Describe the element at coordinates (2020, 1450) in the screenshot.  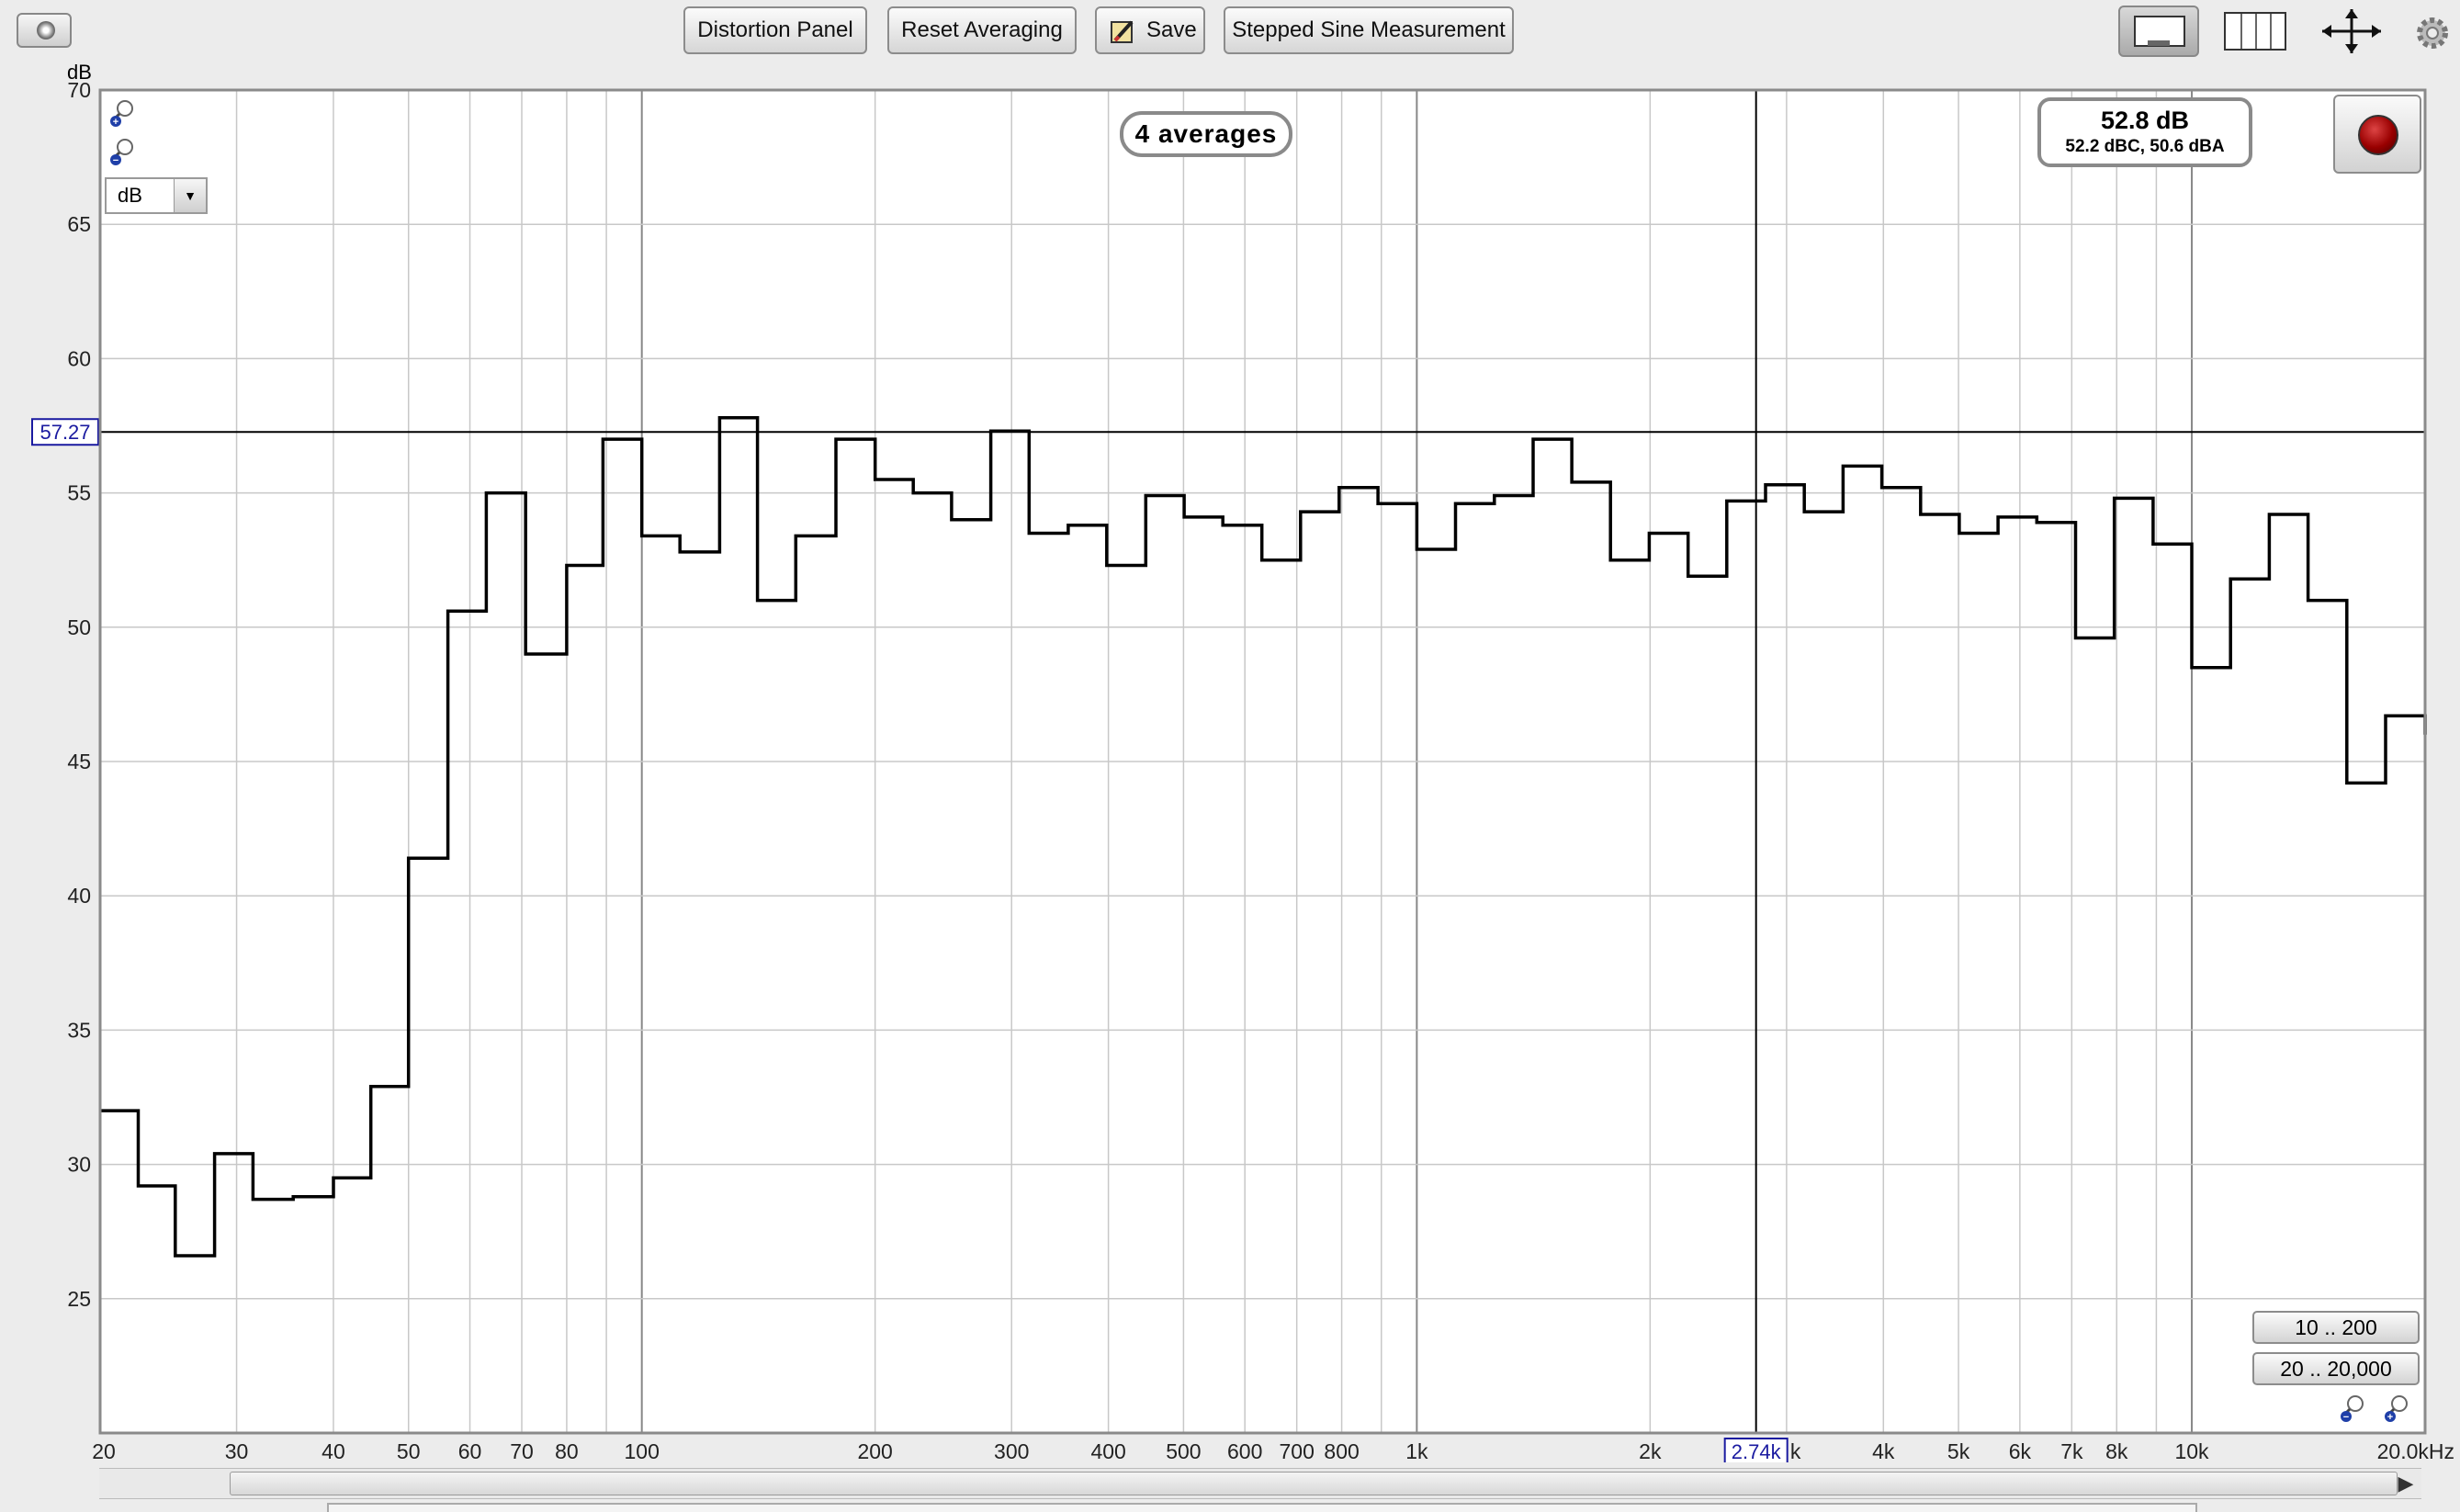
I see `x-tick-label: 6k` at that location.